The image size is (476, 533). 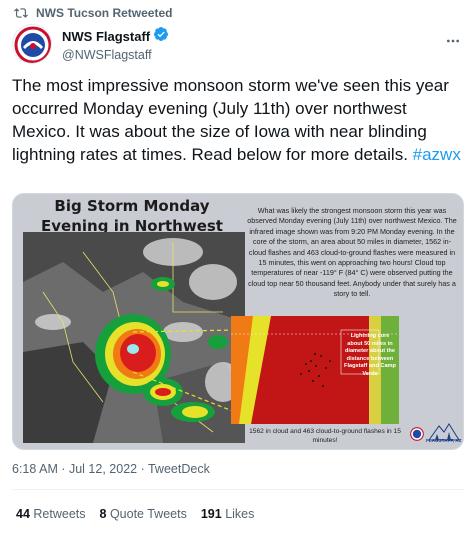 What do you see at coordinates (211, 514) in the screenshot?
I see `like-count: 191` at bounding box center [211, 514].